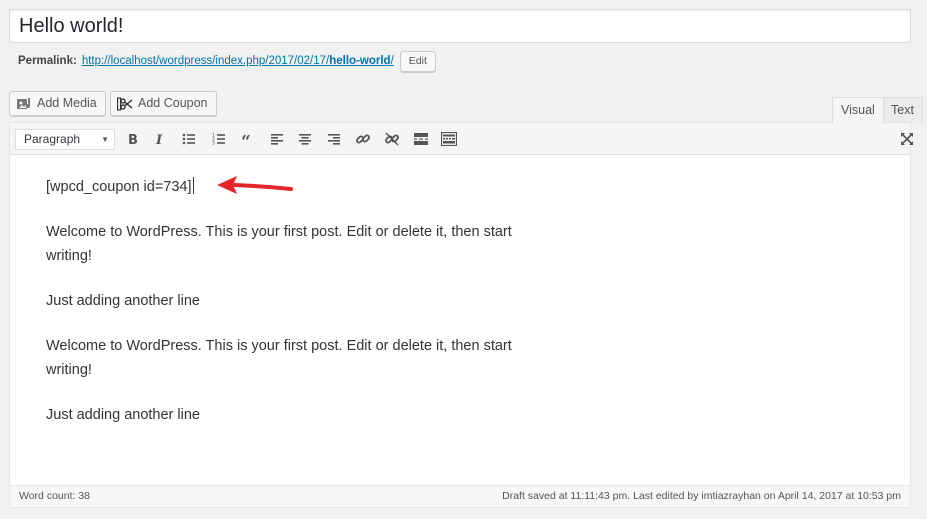 This screenshot has height=519, width=927. Describe the element at coordinates (907, 139) in the screenshot. I see `fullscreen-icon` at that location.